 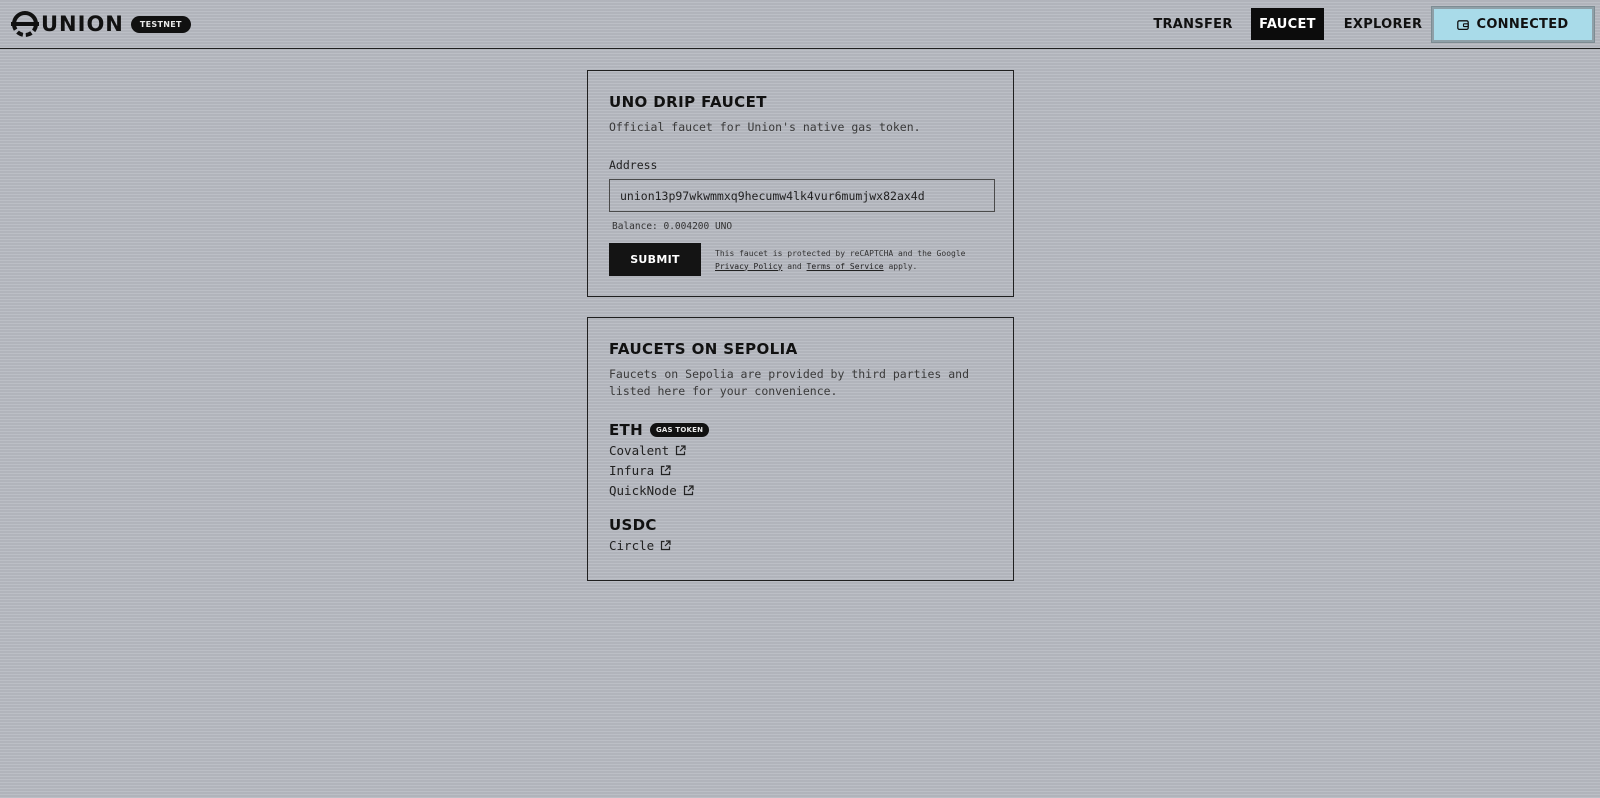 What do you see at coordinates (1287, 24) in the screenshot?
I see `nav-faucet: FAUCET` at bounding box center [1287, 24].